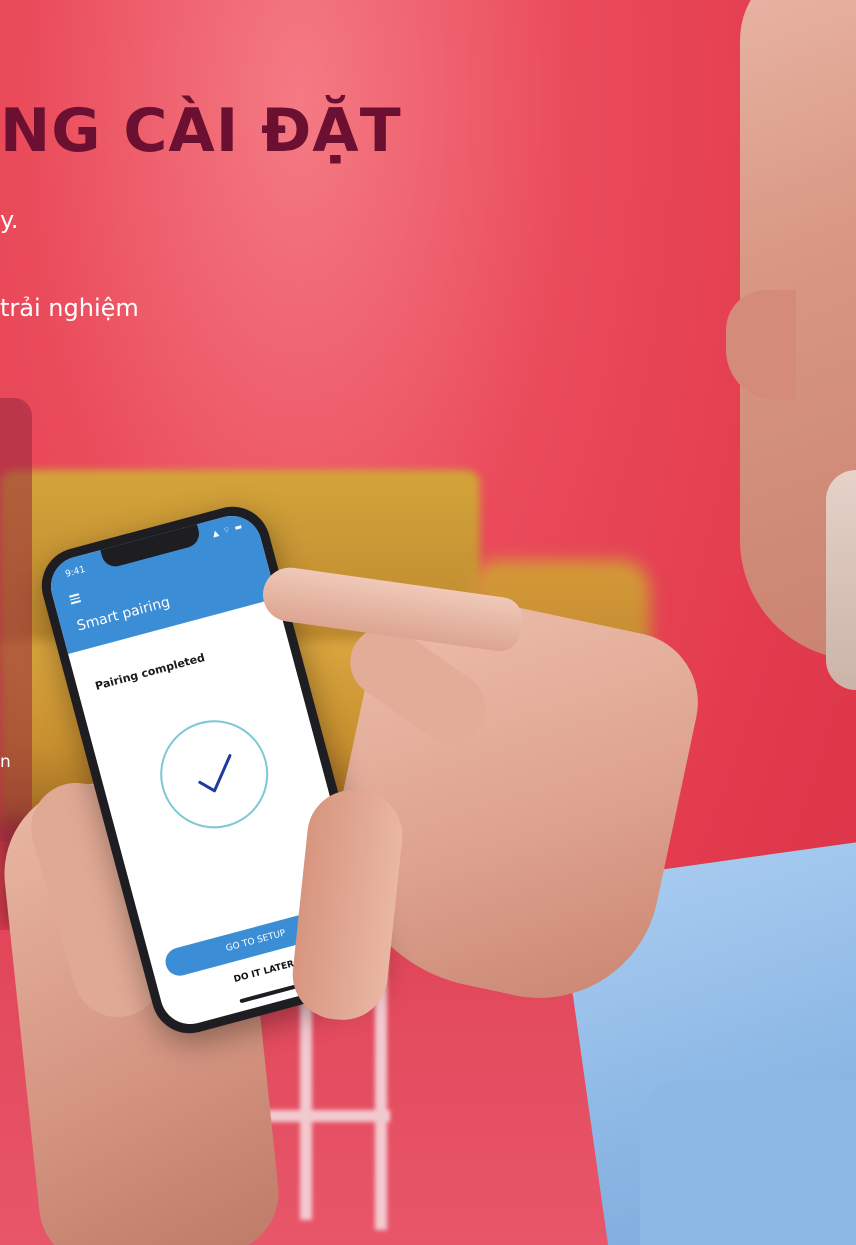  I want to click on info-card, so click(16, 619).